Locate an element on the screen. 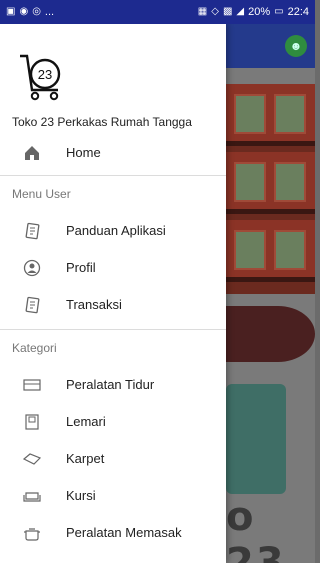 The image size is (320, 563). nav-item-label: Kursi is located at coordinates (81, 495).